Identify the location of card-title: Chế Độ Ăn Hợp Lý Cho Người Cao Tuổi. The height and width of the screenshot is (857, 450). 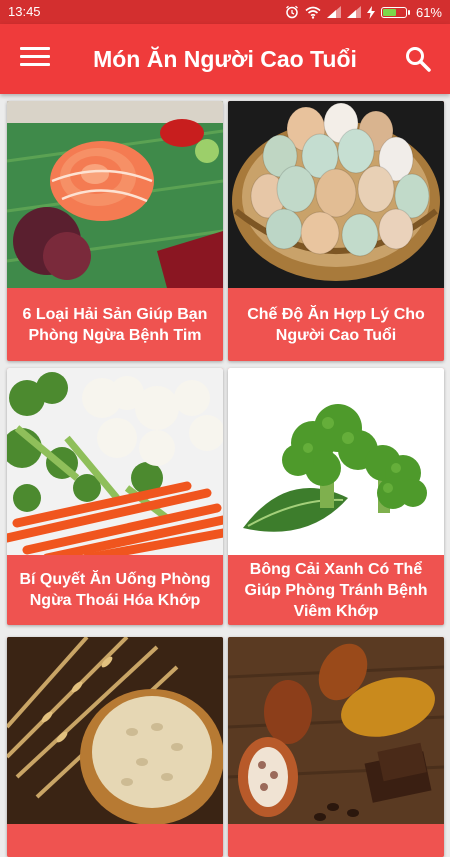
(336, 324).